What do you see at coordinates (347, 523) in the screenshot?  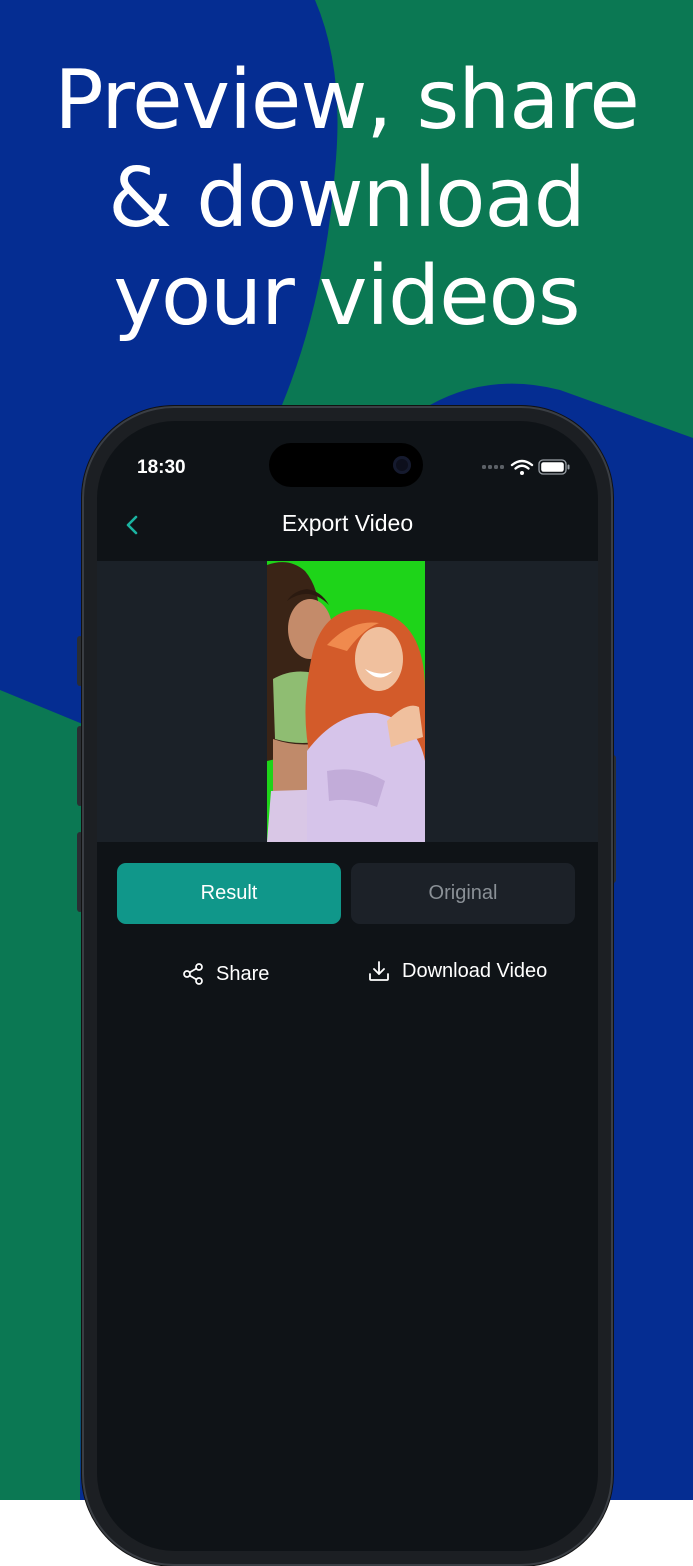 I see `page-title: Export Video` at bounding box center [347, 523].